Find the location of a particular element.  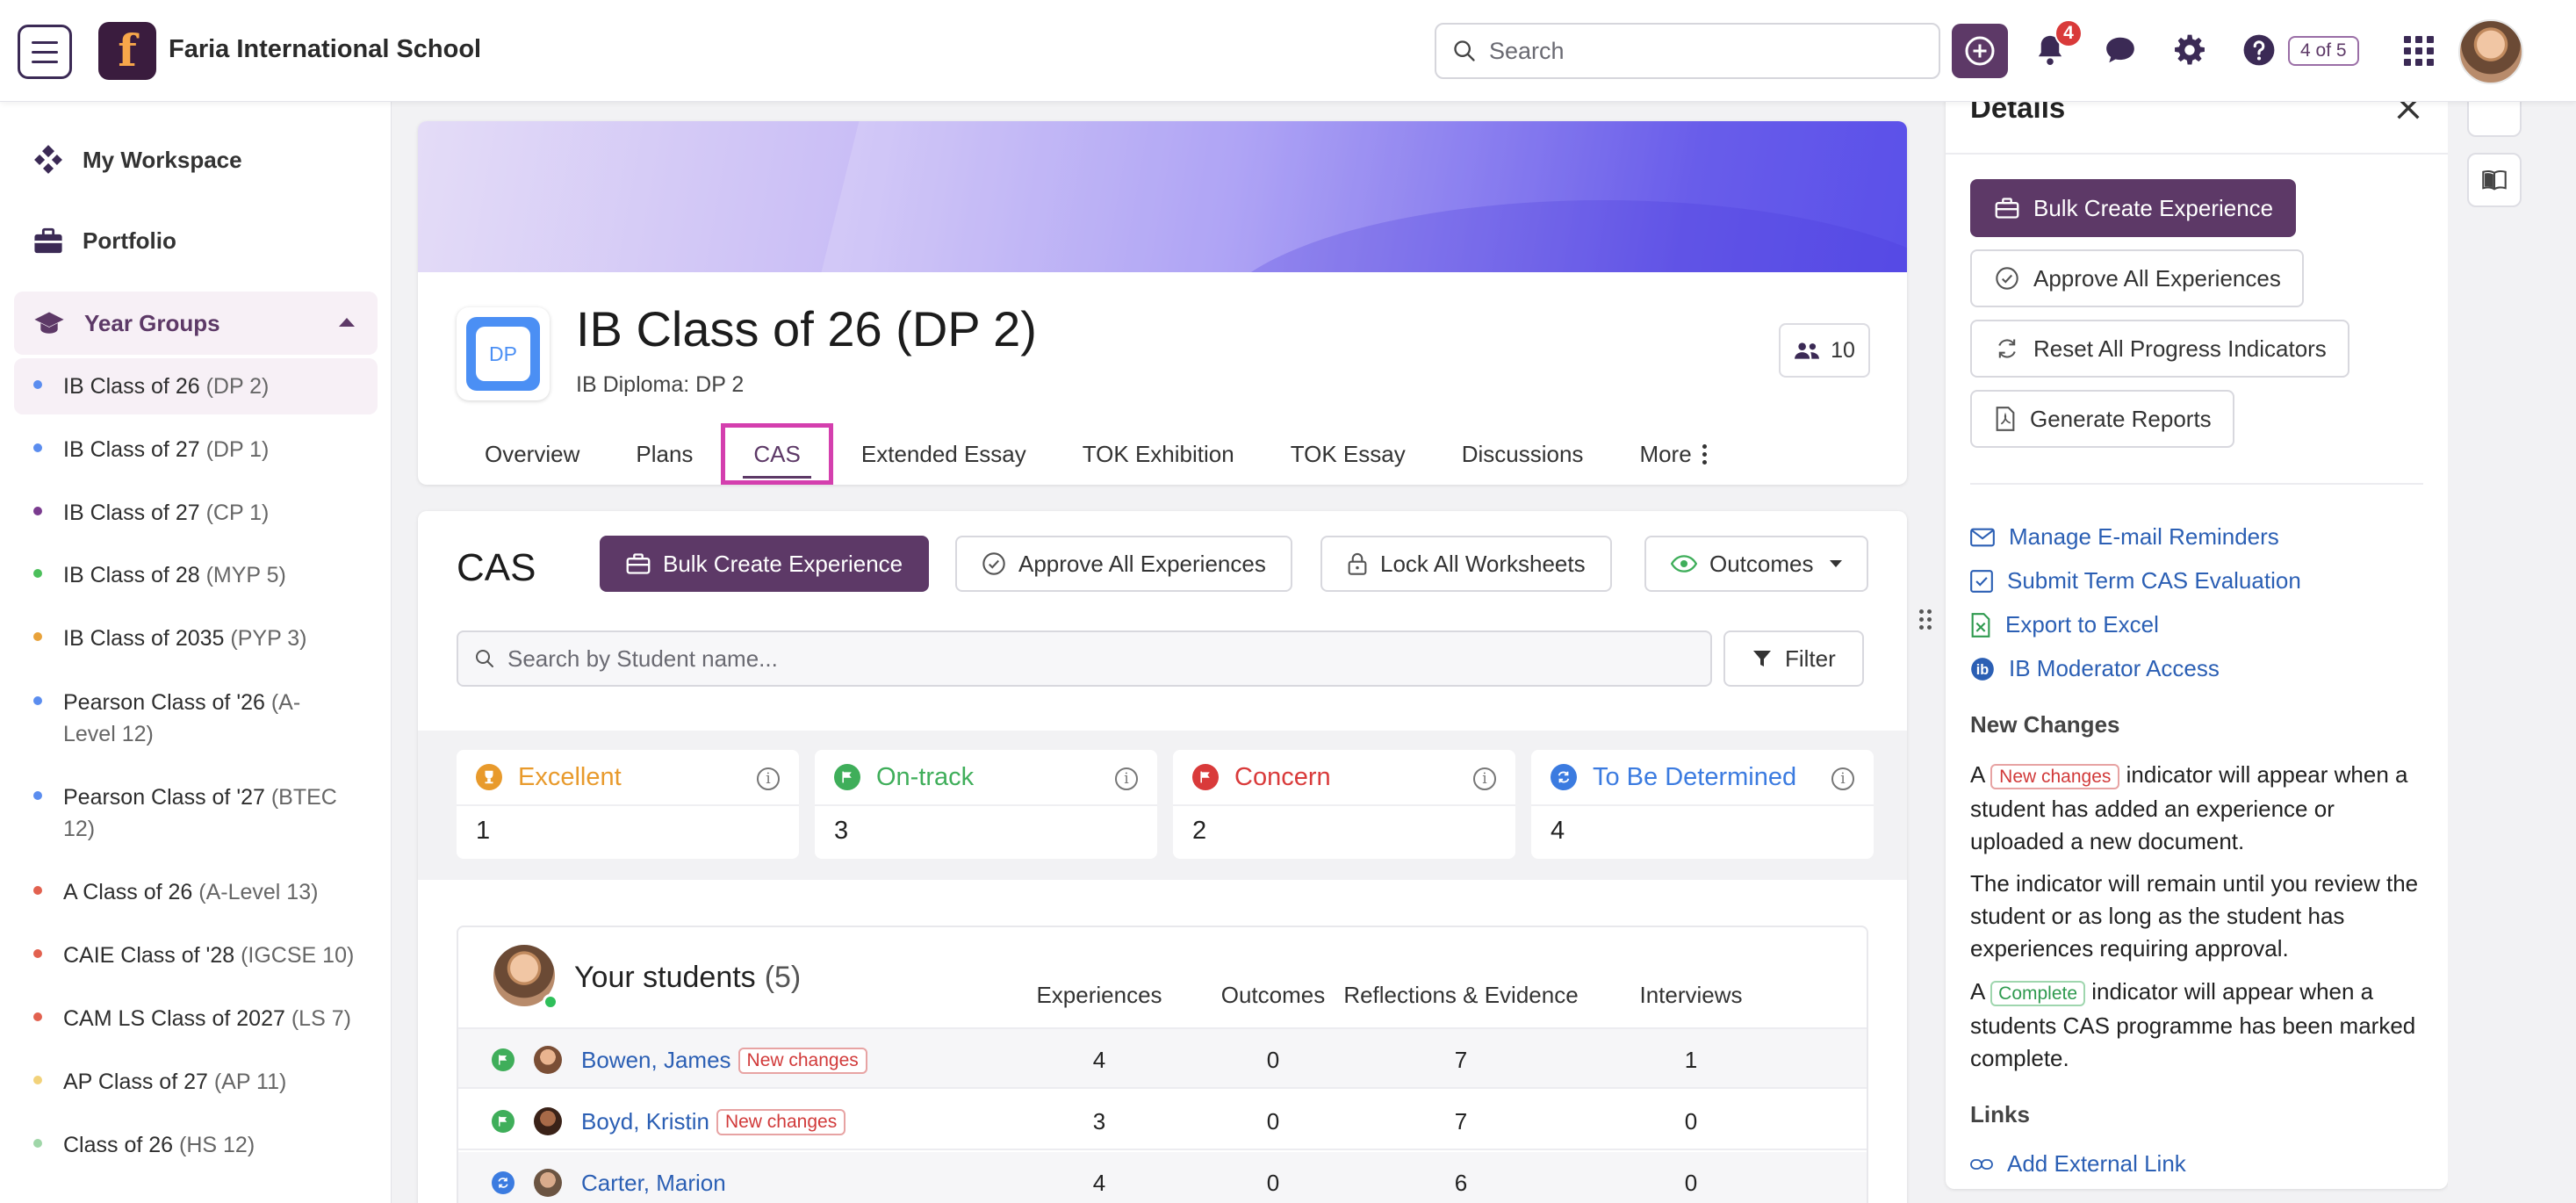

bulk-create-experience-button: Bulk Create Experience is located at coordinates (765, 564).